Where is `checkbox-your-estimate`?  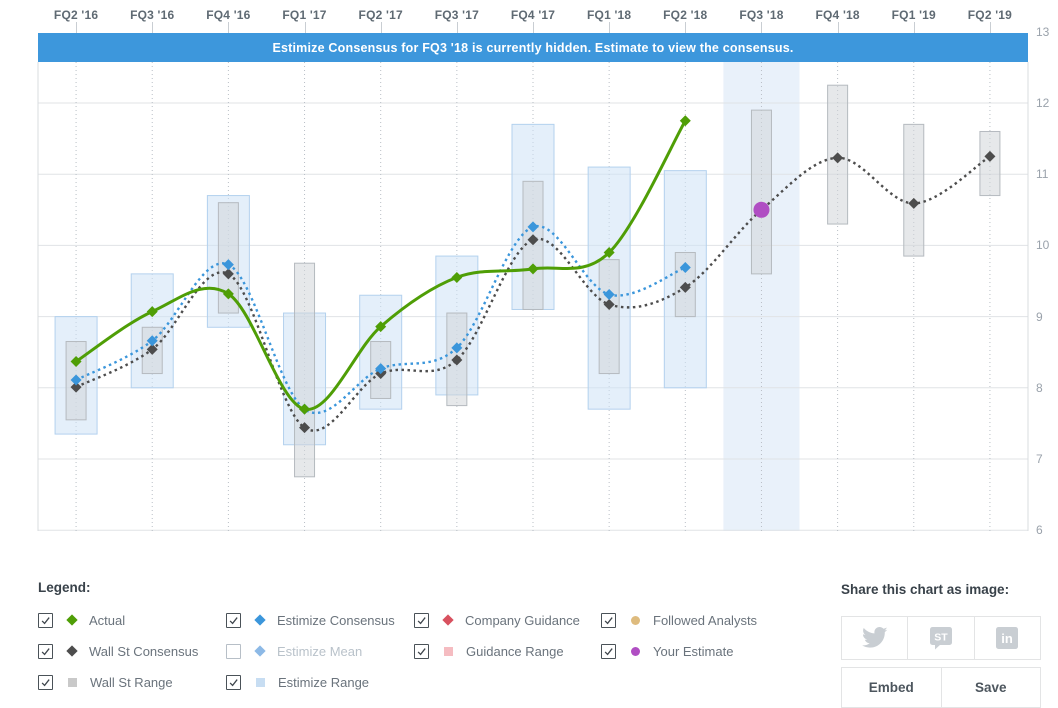
checkbox-your-estimate is located at coordinates (608, 651).